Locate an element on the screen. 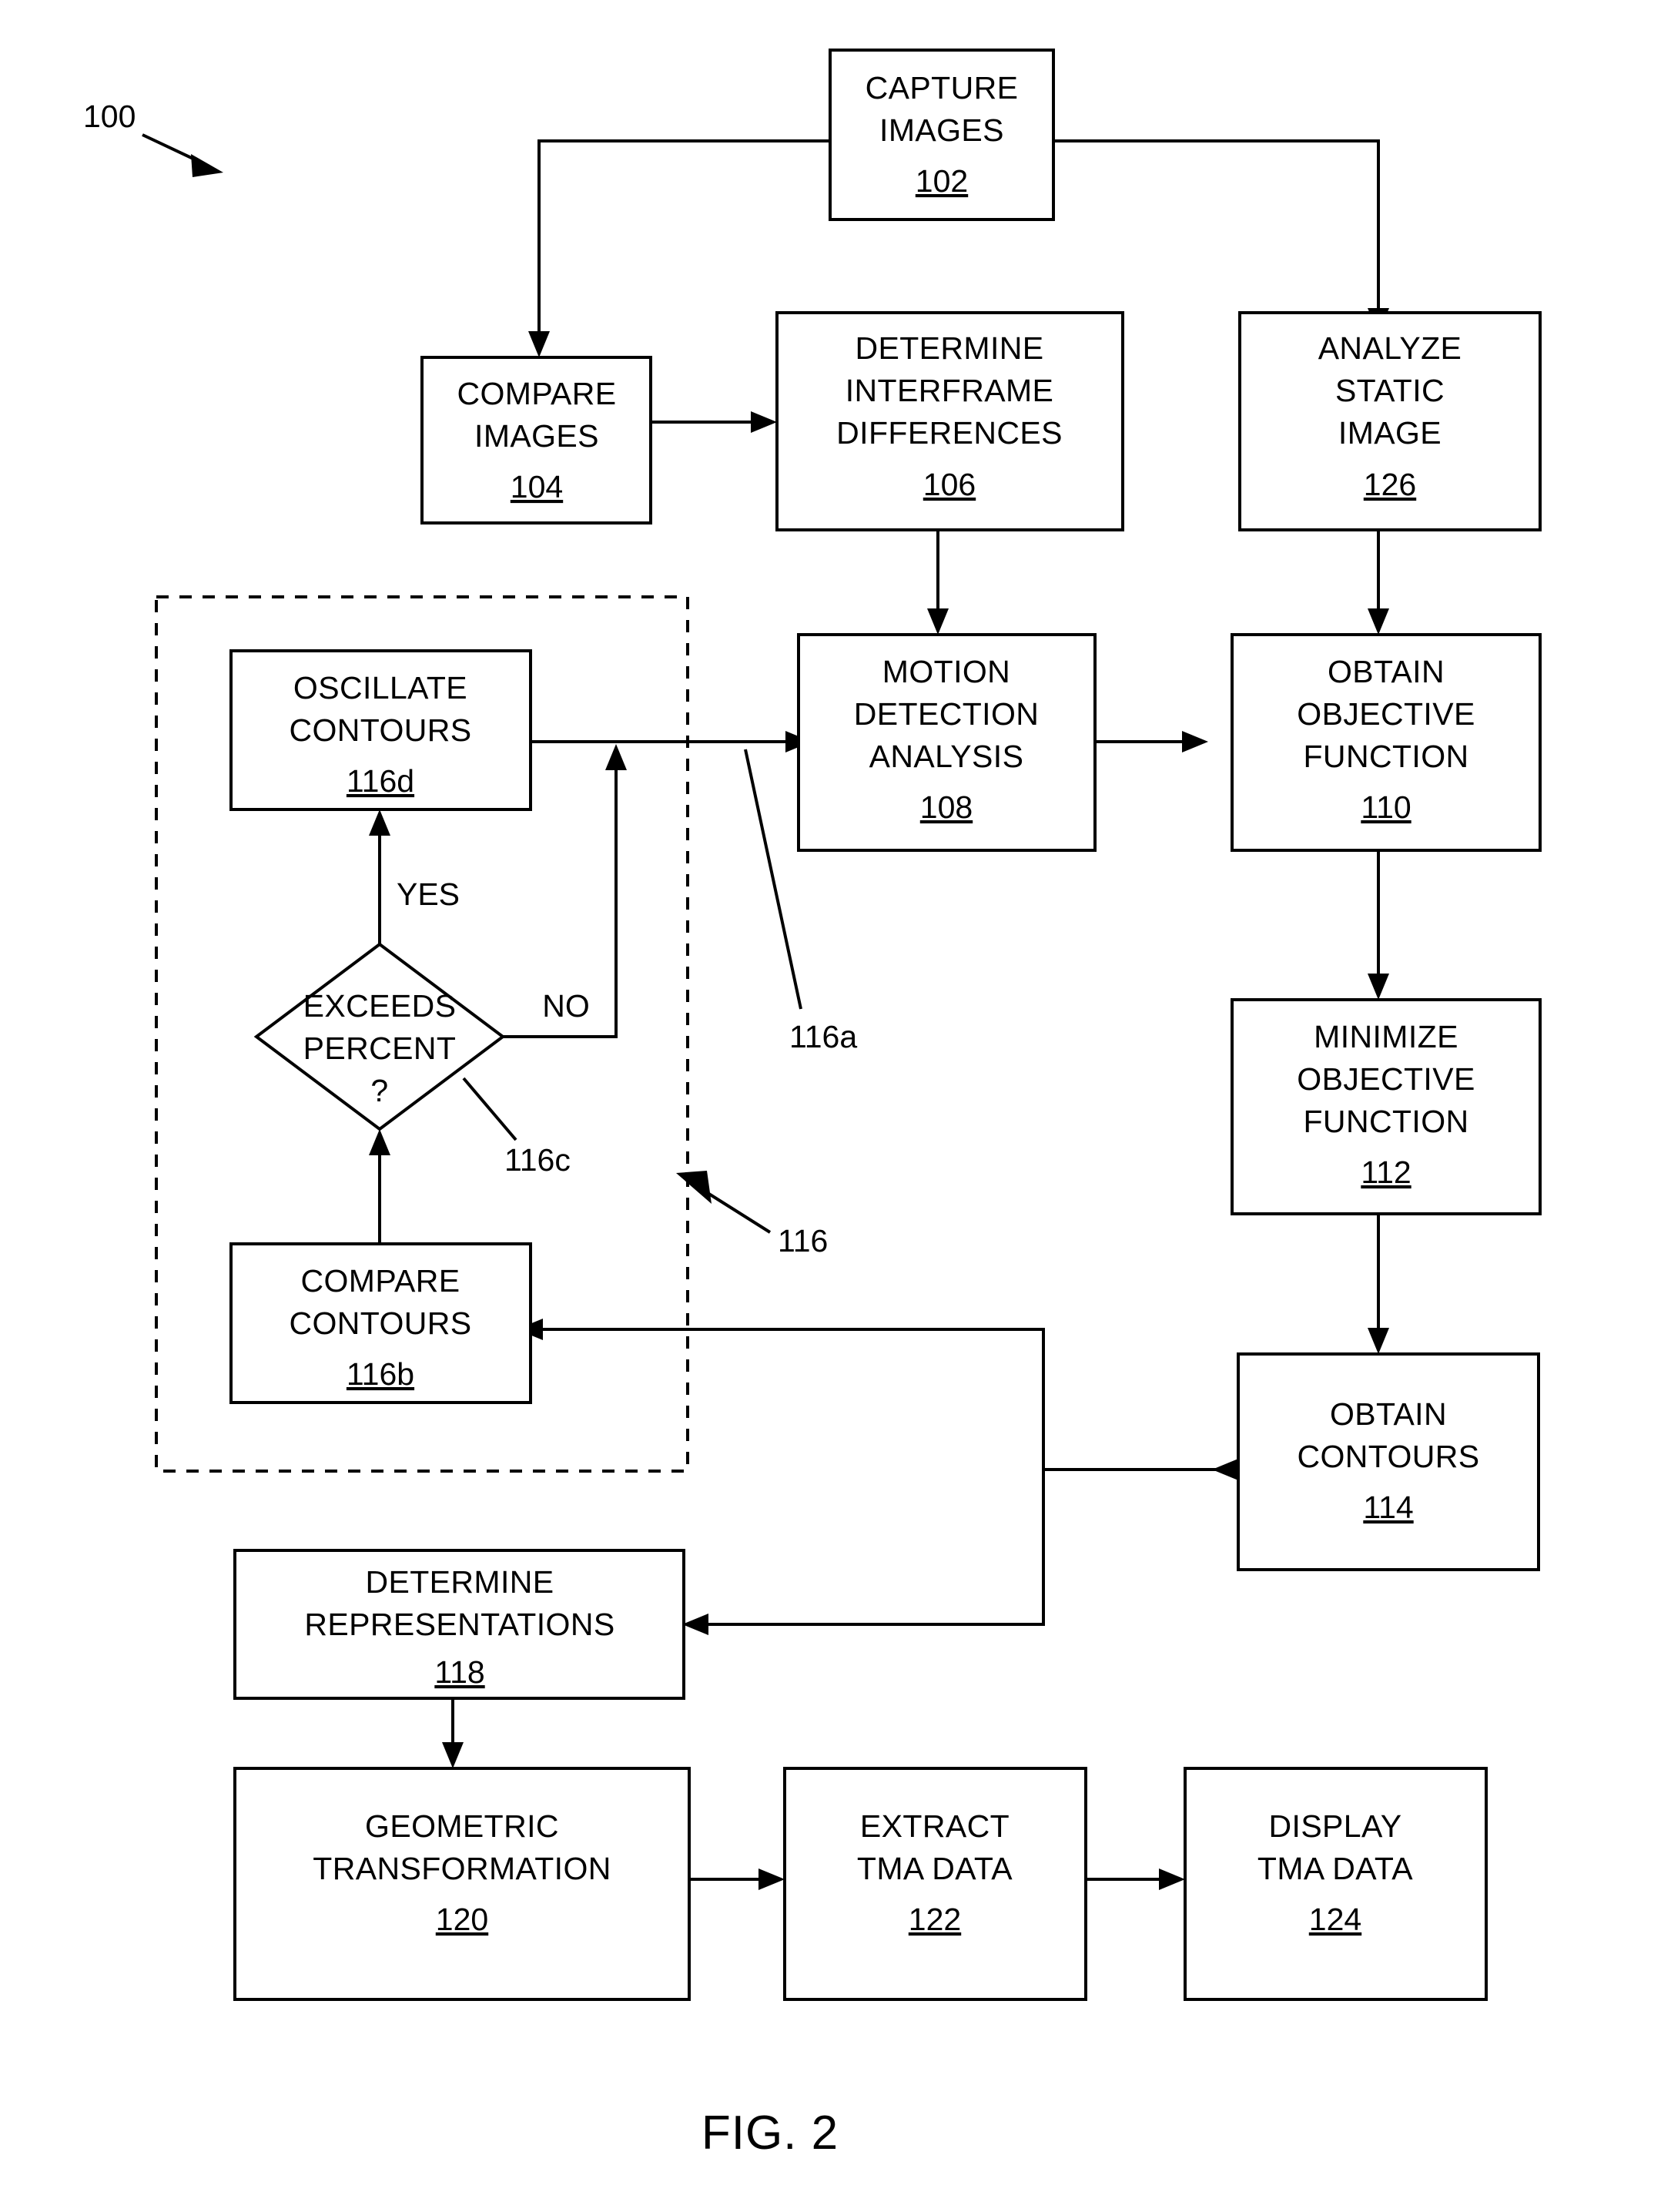  edge-obtain-contours-to-compare-contours is located at coordinates (890, 1399).